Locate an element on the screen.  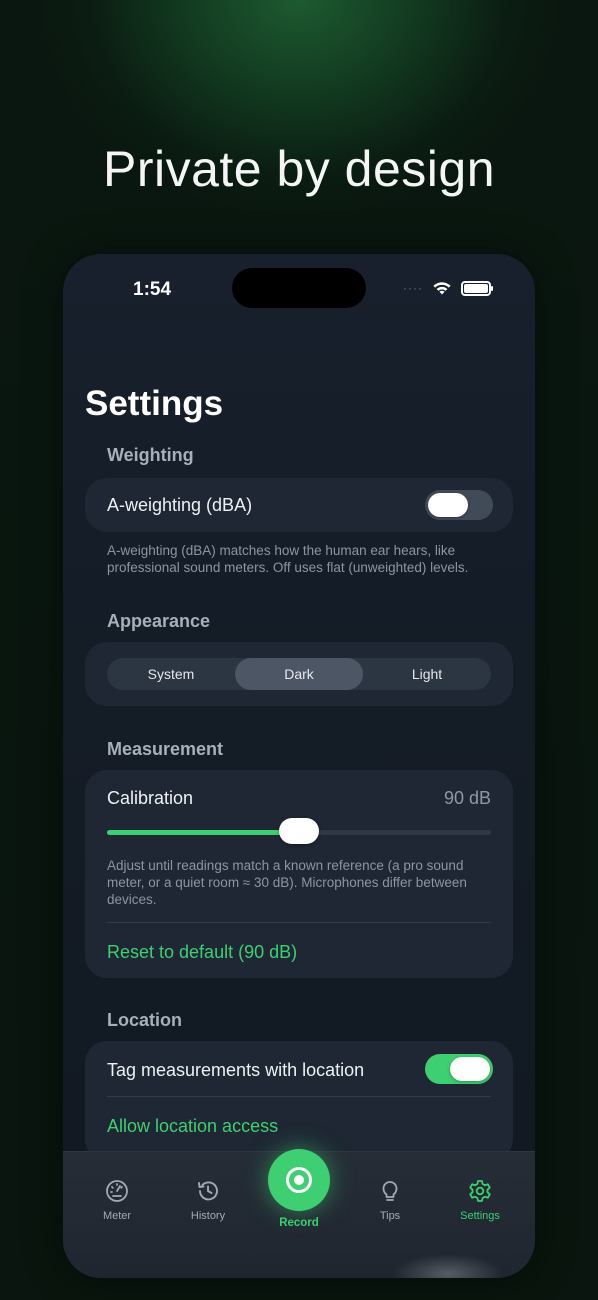
page-title: Settings is located at coordinates (154, 403).